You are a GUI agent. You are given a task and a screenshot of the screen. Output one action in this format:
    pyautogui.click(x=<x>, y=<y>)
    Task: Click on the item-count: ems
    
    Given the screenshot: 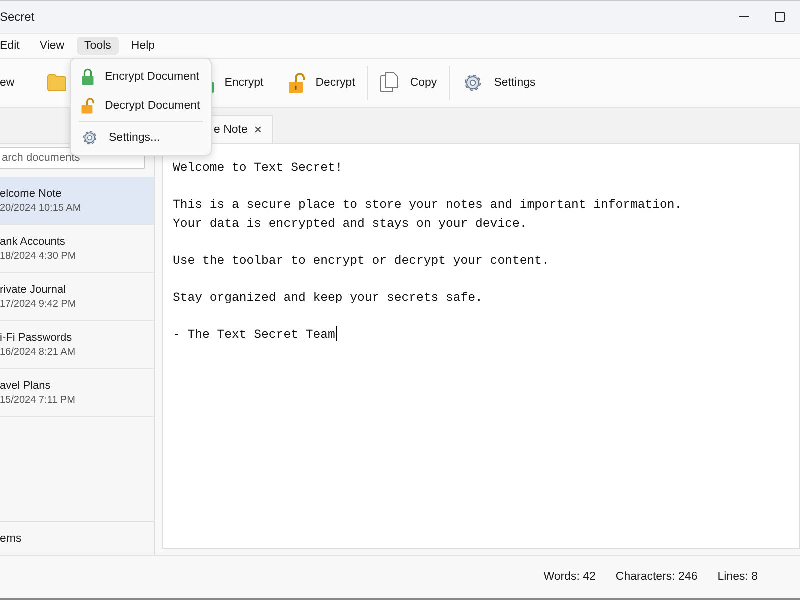 What is the action you would take?
    pyautogui.click(x=11, y=538)
    